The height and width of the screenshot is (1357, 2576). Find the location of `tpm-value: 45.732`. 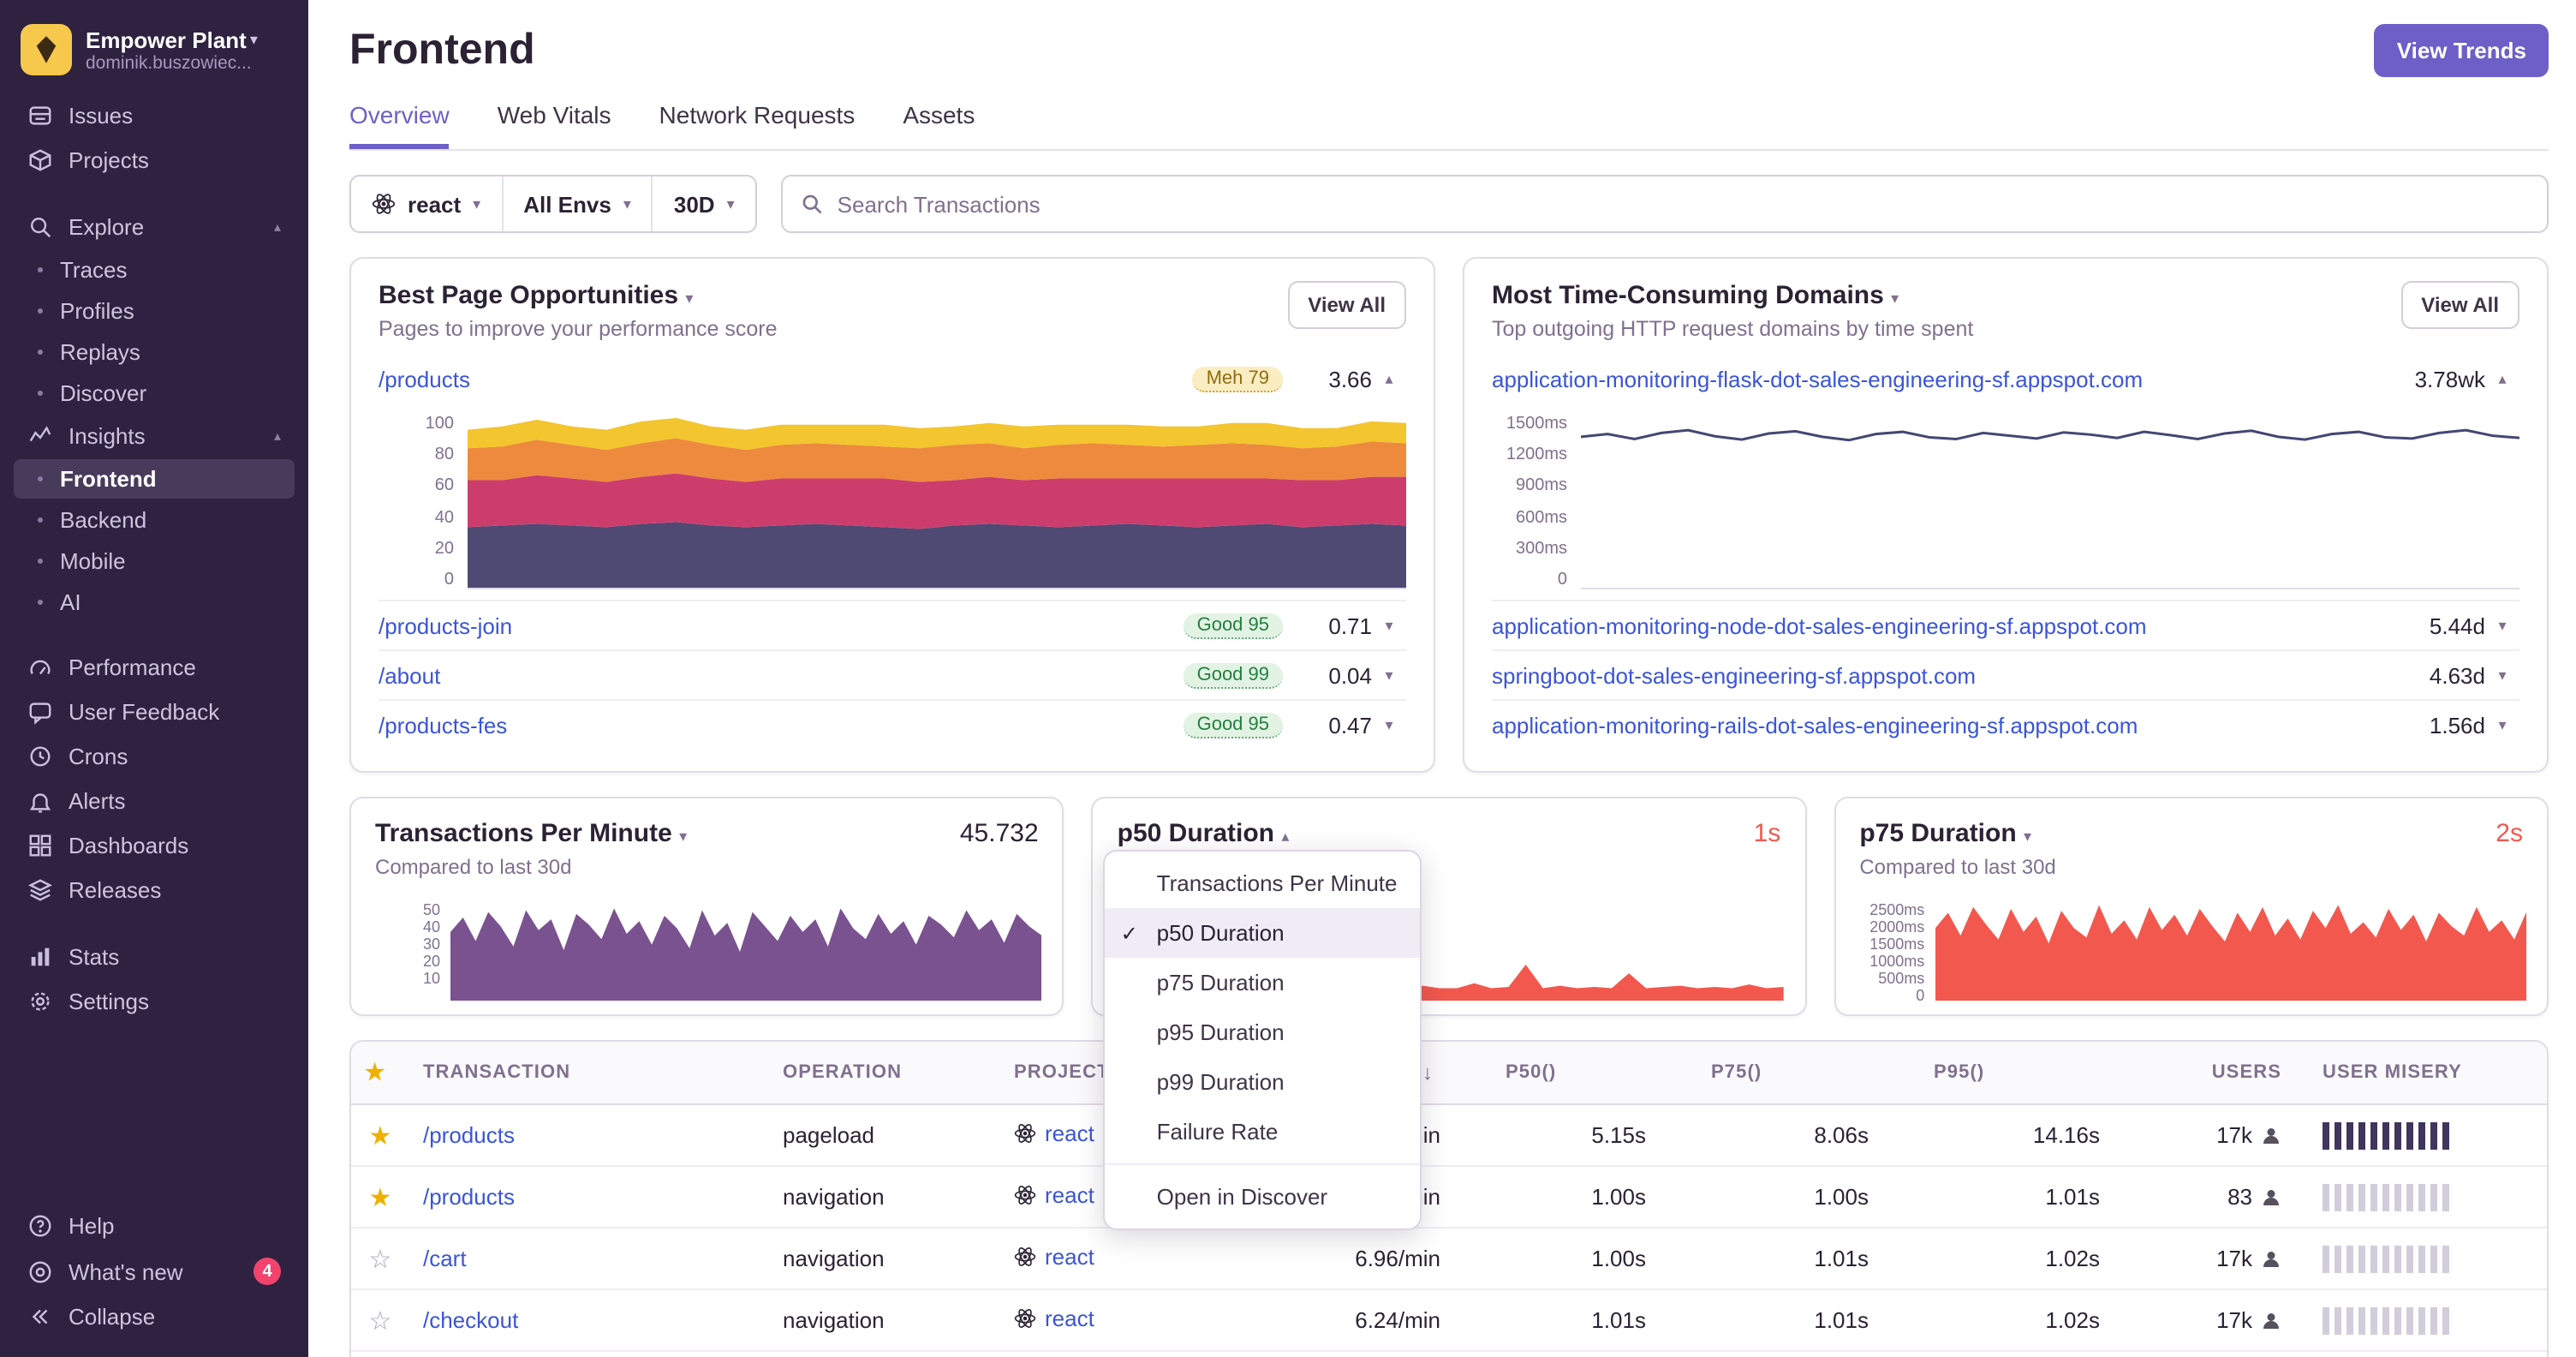

tpm-value: 45.732 is located at coordinates (999, 834).